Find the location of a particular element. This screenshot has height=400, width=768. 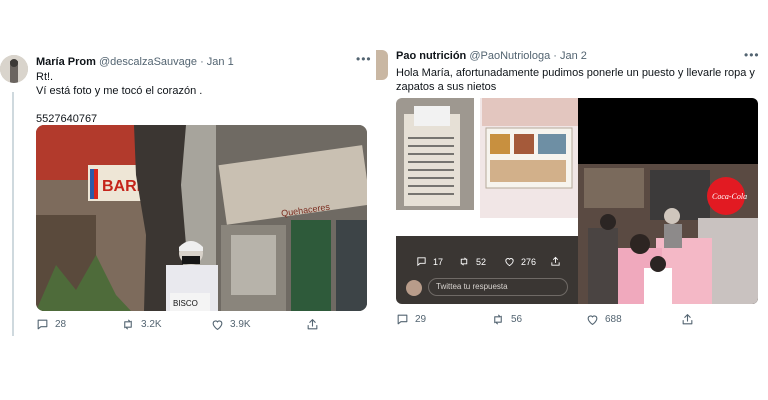

like-button: 3.9K is located at coordinates (258, 324).